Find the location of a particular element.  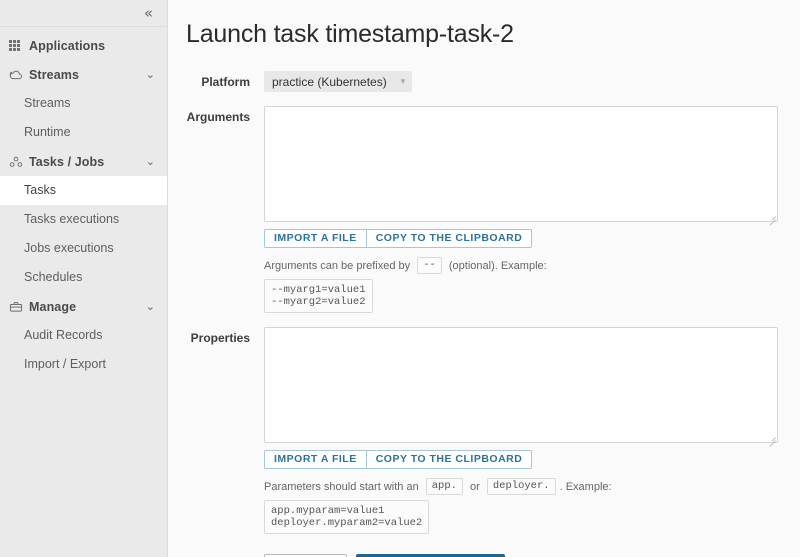

platform-control: practice (Kubernetes) ▾ is located at coordinates (514, 81).